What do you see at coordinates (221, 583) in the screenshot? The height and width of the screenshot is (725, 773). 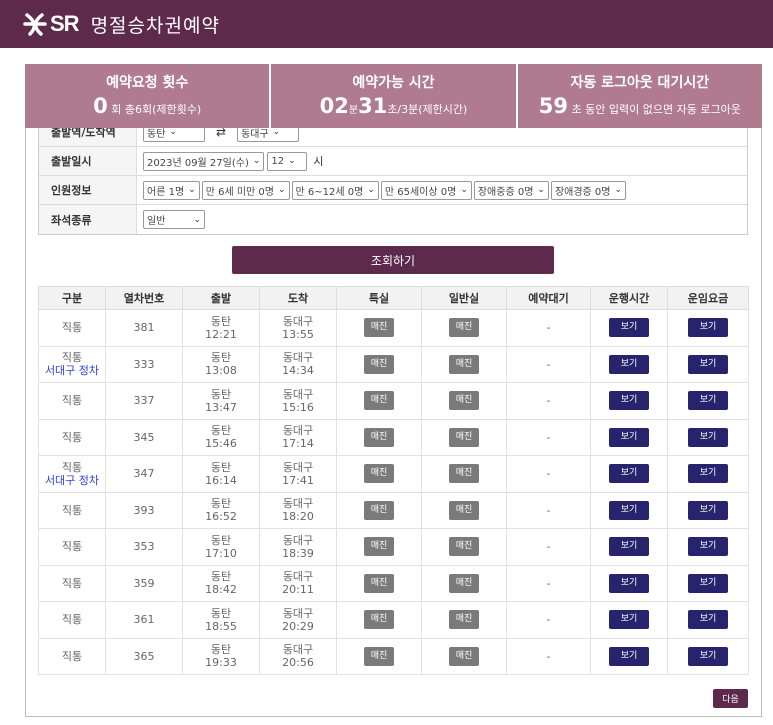 I see `departure-cell: 동탄 18:42` at bounding box center [221, 583].